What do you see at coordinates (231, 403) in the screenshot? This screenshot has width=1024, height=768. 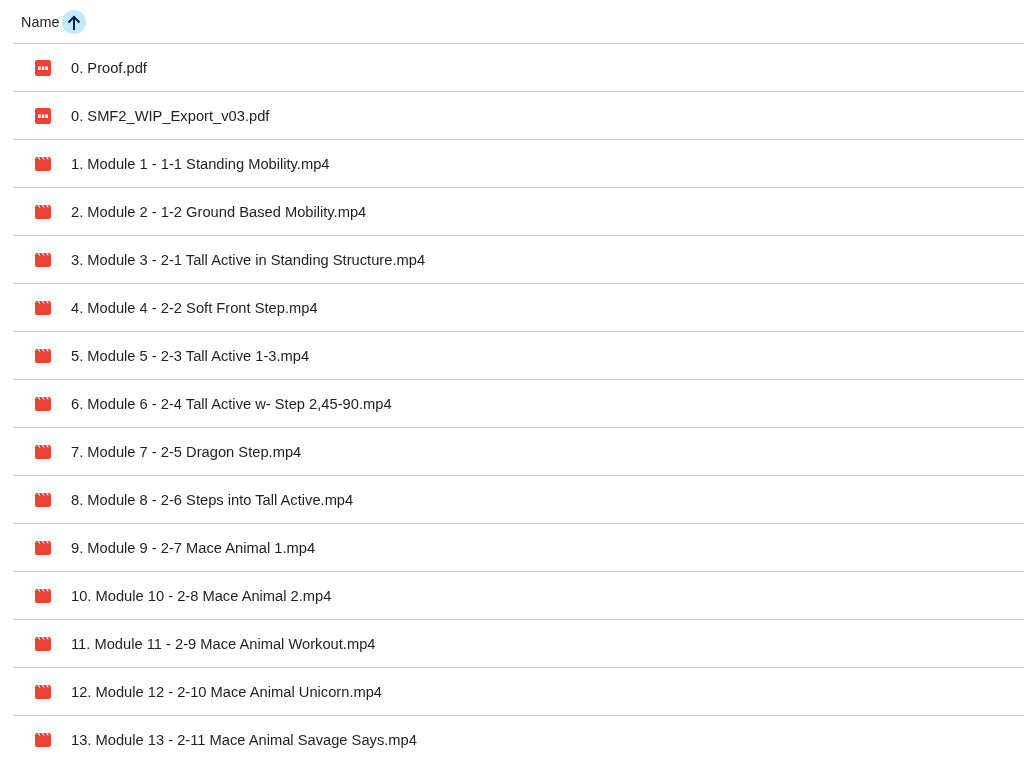 I see `file-name: 6. Module 6 - 2-4 Tall Active w- Step 2,45-90.mp4` at bounding box center [231, 403].